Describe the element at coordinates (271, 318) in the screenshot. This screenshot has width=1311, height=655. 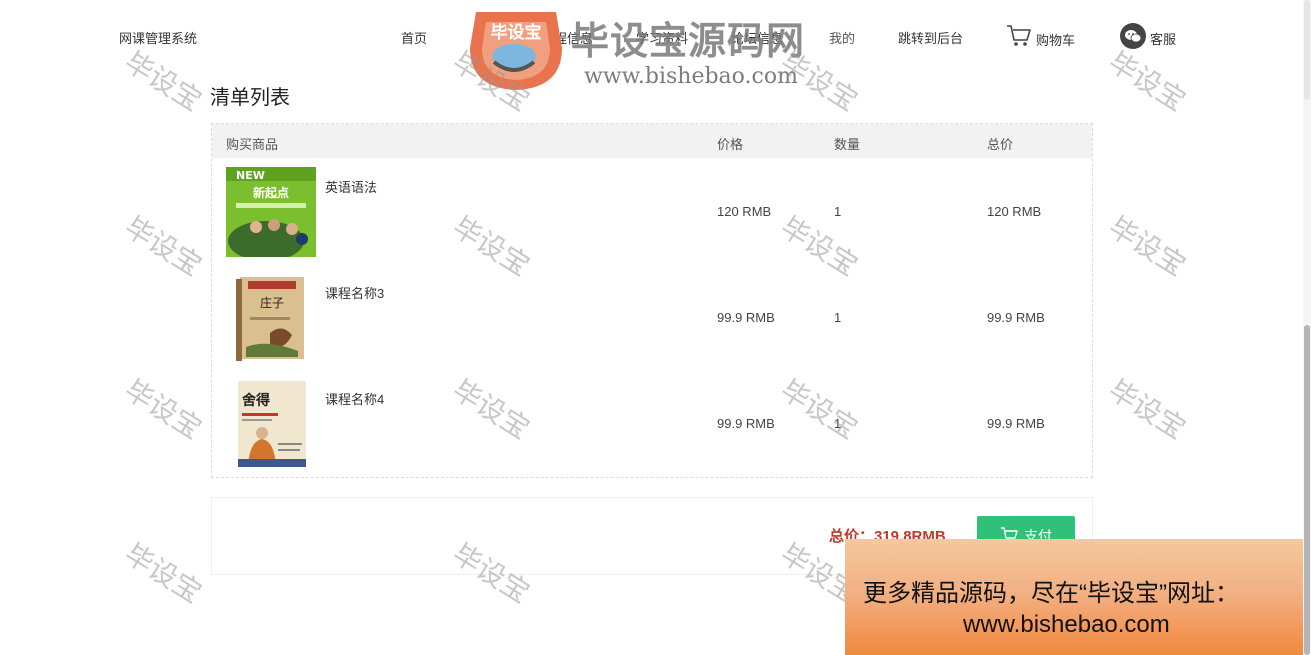
I see `product-thumbnail: 庄子` at that location.